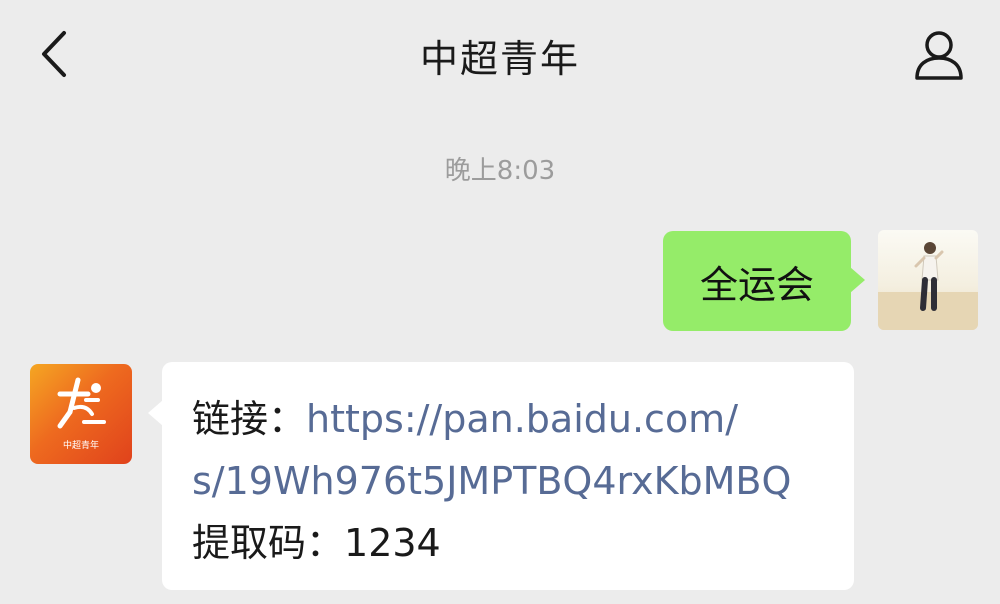  What do you see at coordinates (80, 446) in the screenshot?
I see `avatar-caption: 中超青年` at bounding box center [80, 446].